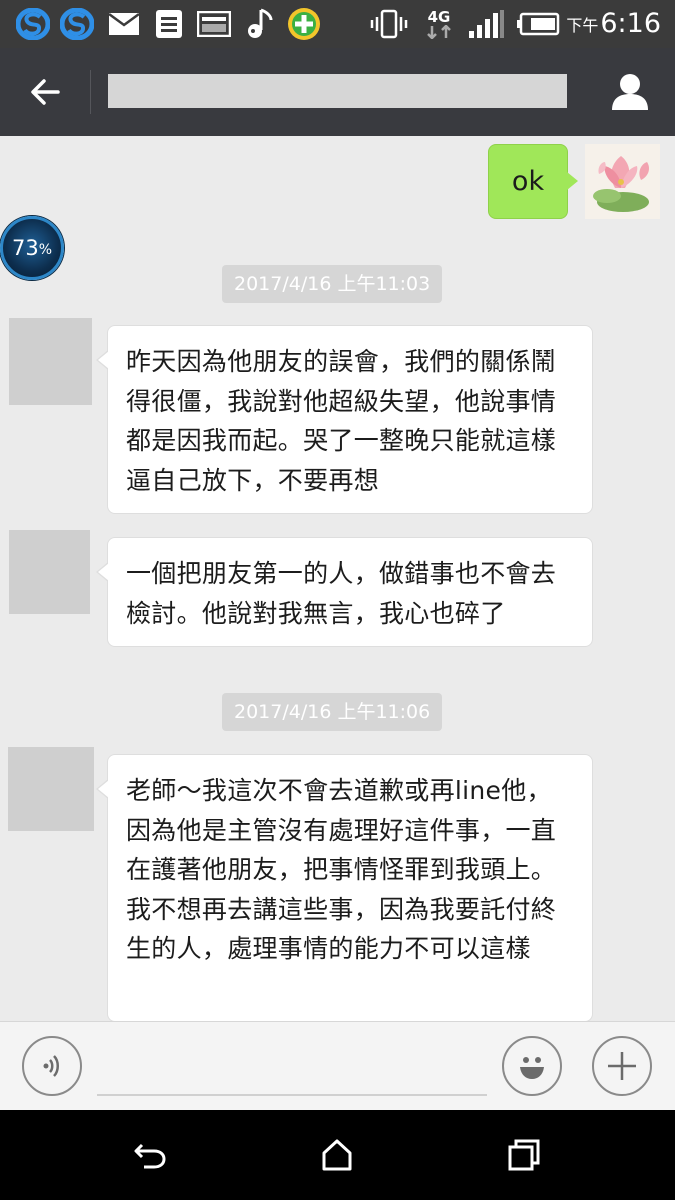 The width and height of the screenshot is (675, 1200). Describe the element at coordinates (439, 16) in the screenshot. I see `network-label: 4G` at that location.